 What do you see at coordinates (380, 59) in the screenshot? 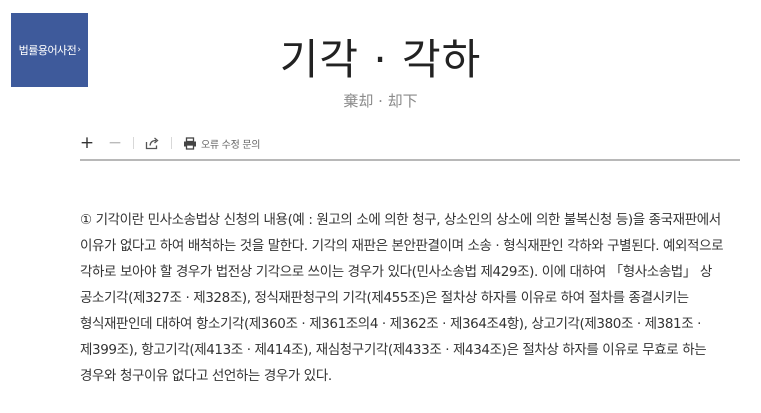
I see `entry-title: 기각 · 각하` at bounding box center [380, 59].